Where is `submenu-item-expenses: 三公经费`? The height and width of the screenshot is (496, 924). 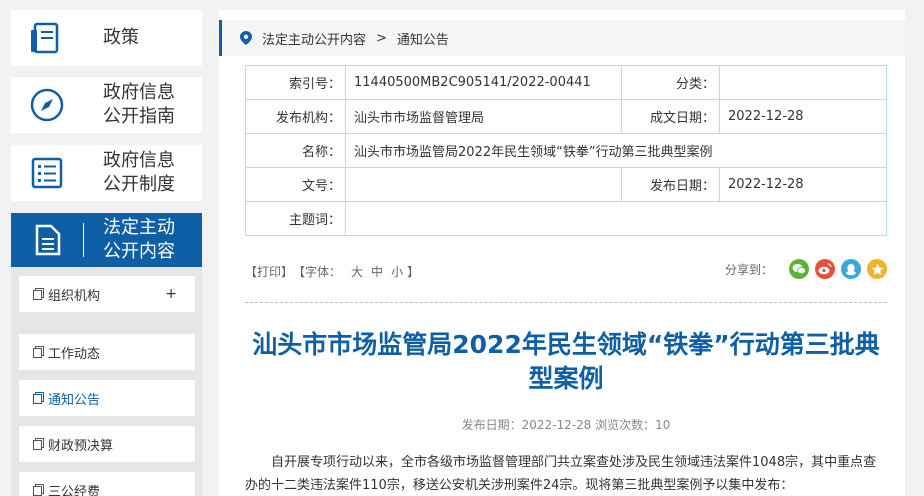
submenu-item-expenses: 三公经费 is located at coordinates (107, 484).